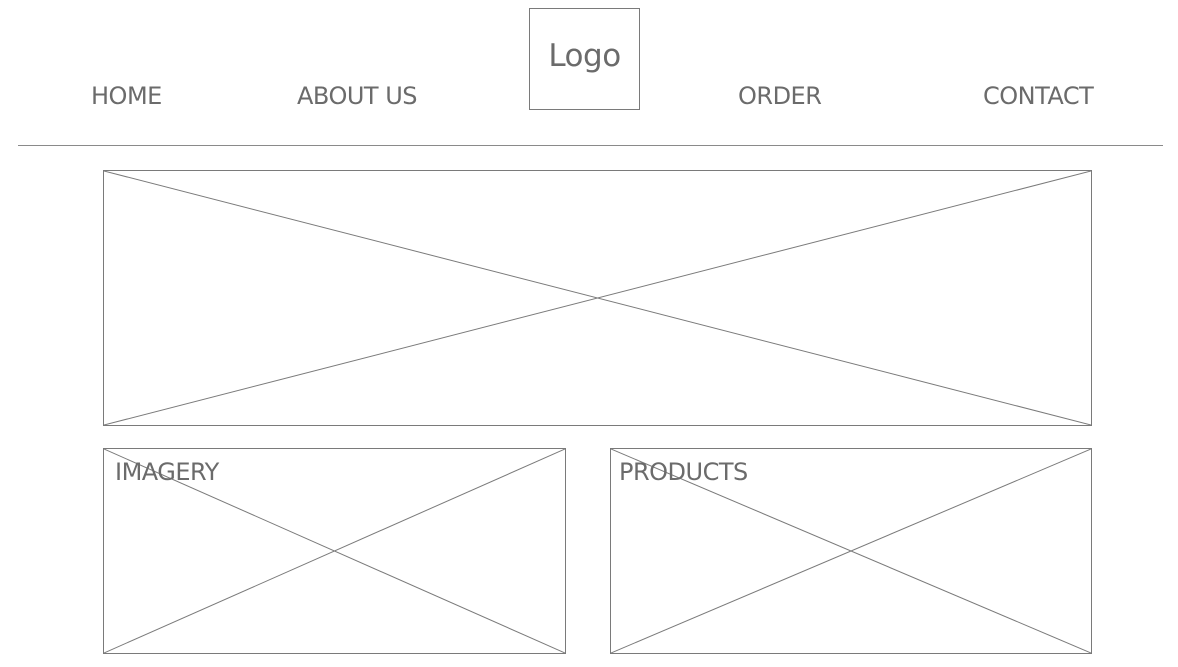  What do you see at coordinates (780, 96) in the screenshot?
I see `nav-order-link: ORDER` at bounding box center [780, 96].